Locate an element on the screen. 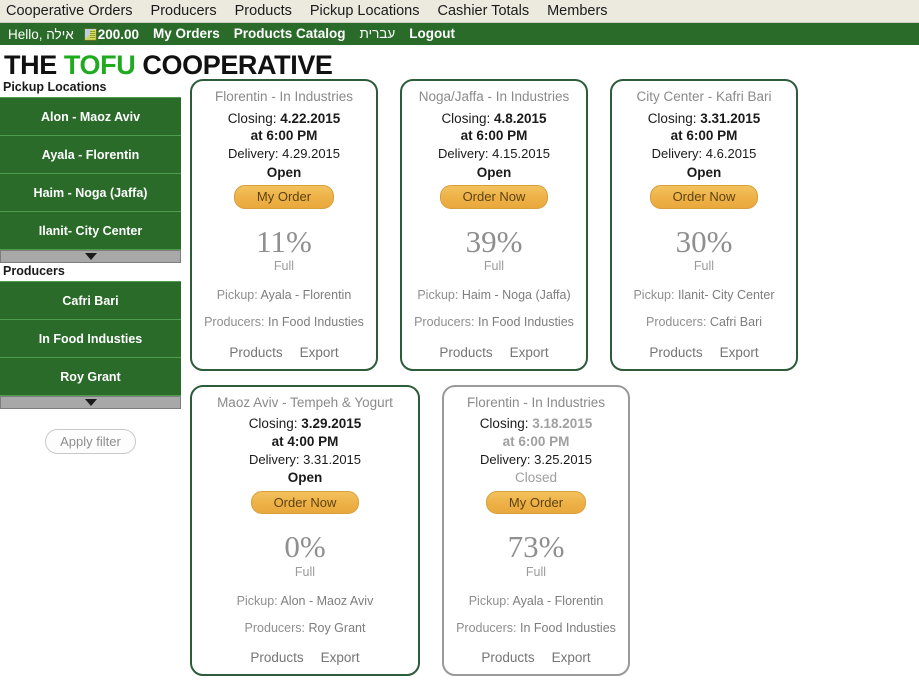 Image resolution: width=919 pixels, height=694 pixels. sidebar-item-alon-maoz-aviv: Alon - Maoz Aviv is located at coordinates (90, 117).